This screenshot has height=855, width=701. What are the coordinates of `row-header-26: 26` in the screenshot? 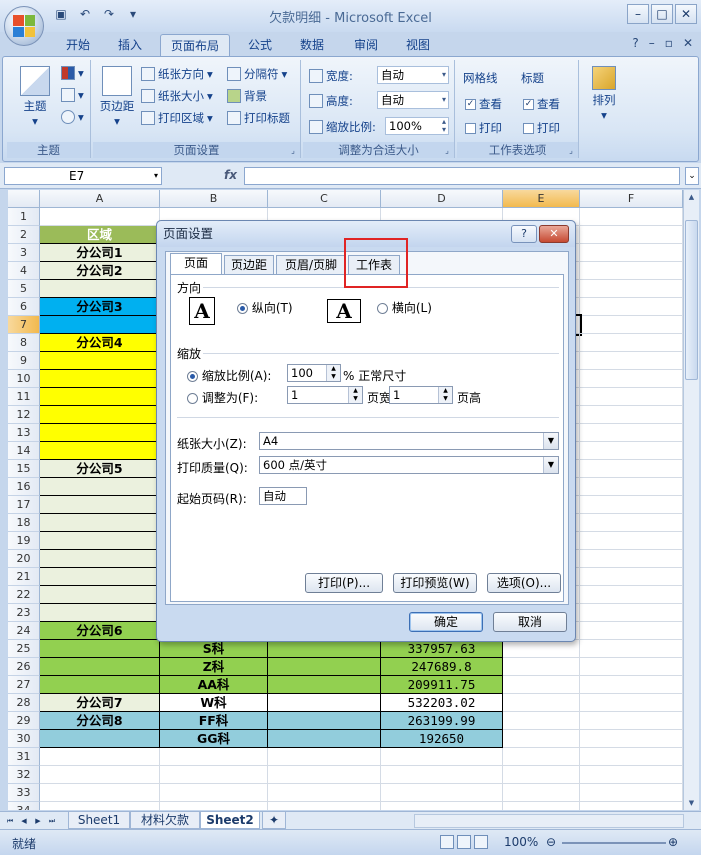 It's located at (24, 667).